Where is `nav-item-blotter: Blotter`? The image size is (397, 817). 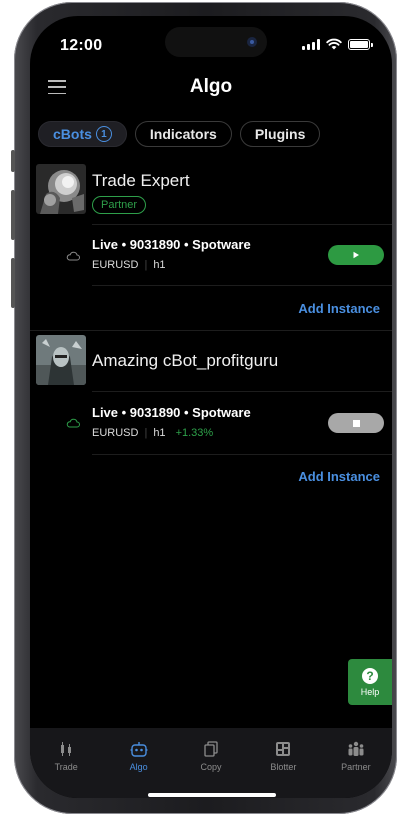 nav-item-blotter: Blotter is located at coordinates (283, 763).